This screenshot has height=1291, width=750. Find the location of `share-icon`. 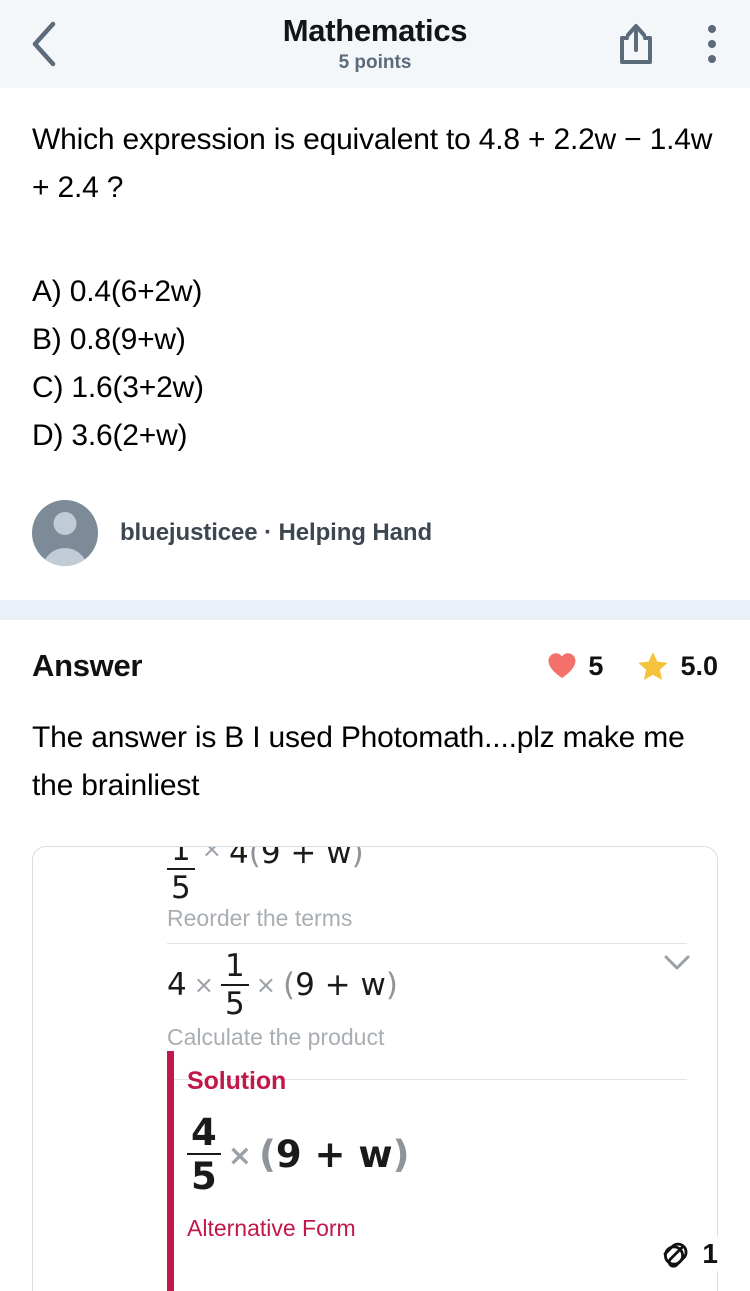

share-icon is located at coordinates (636, 44).